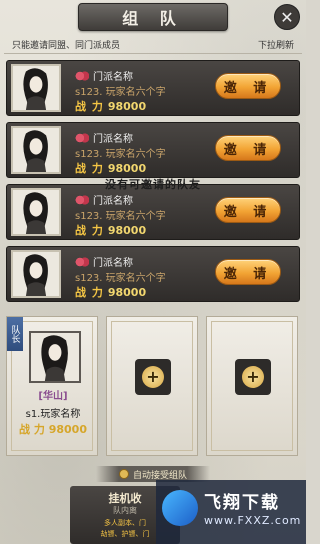 The width and height of the screenshot is (320, 544). I want to click on leader-sect: [华山], so click(53, 396).